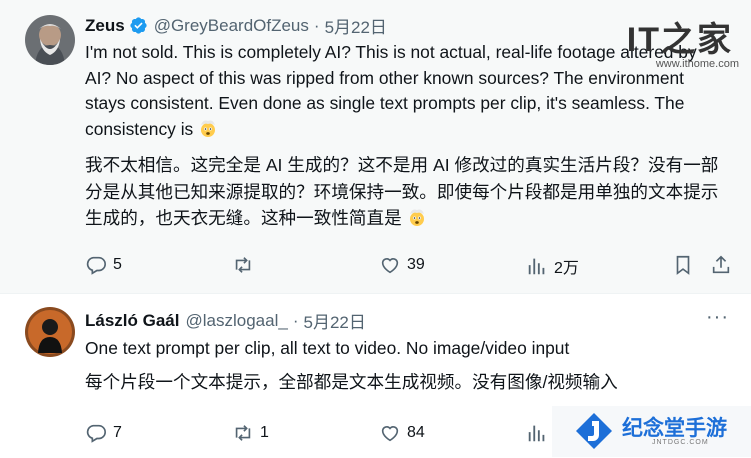  Describe the element at coordinates (566, 268) in the screenshot. I see `views-count: 2万` at that location.